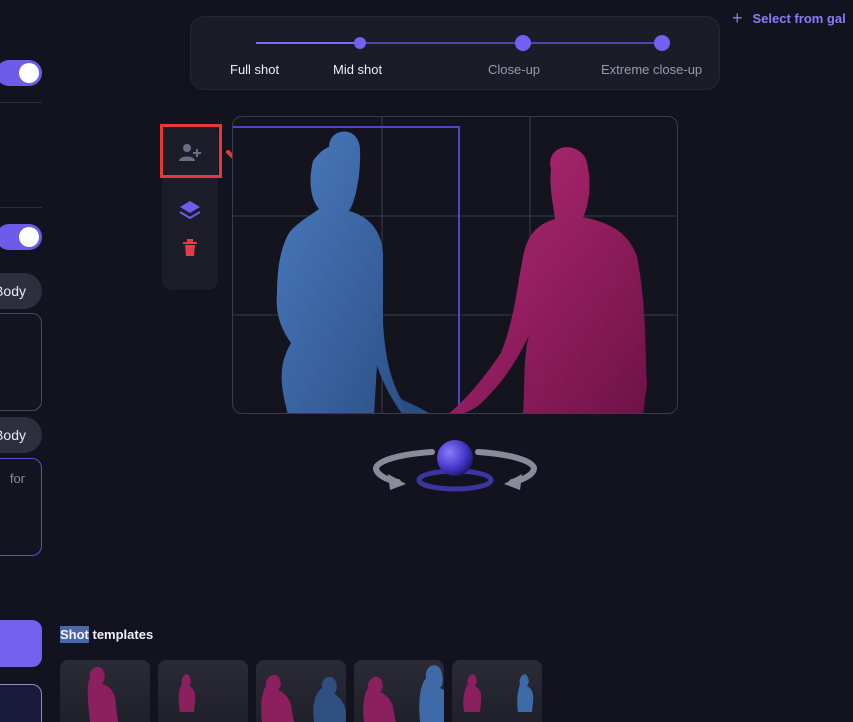  Describe the element at coordinates (190, 210) in the screenshot. I see `layers-icon` at that location.